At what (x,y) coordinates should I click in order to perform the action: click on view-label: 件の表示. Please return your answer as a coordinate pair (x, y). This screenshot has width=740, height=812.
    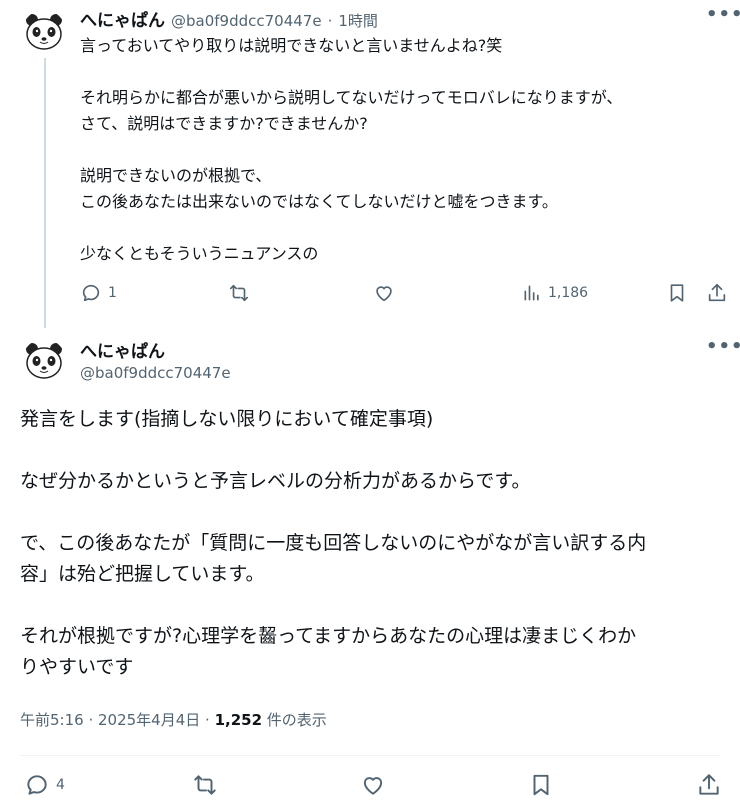
    Looking at the image, I should click on (294, 720).